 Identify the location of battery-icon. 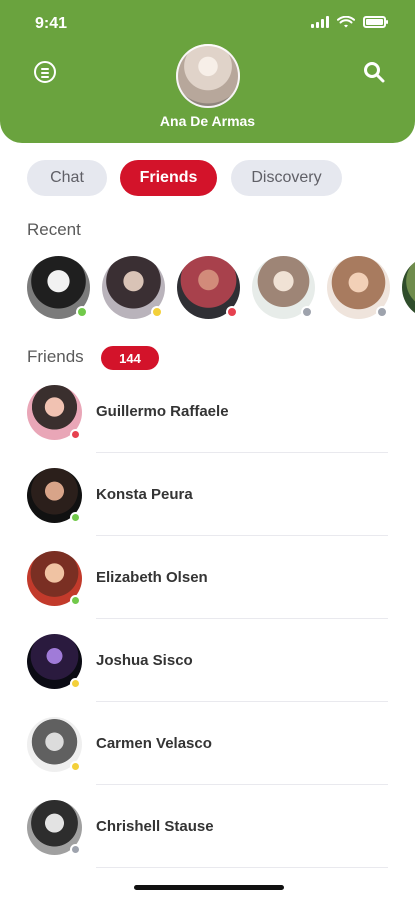
(375, 22).